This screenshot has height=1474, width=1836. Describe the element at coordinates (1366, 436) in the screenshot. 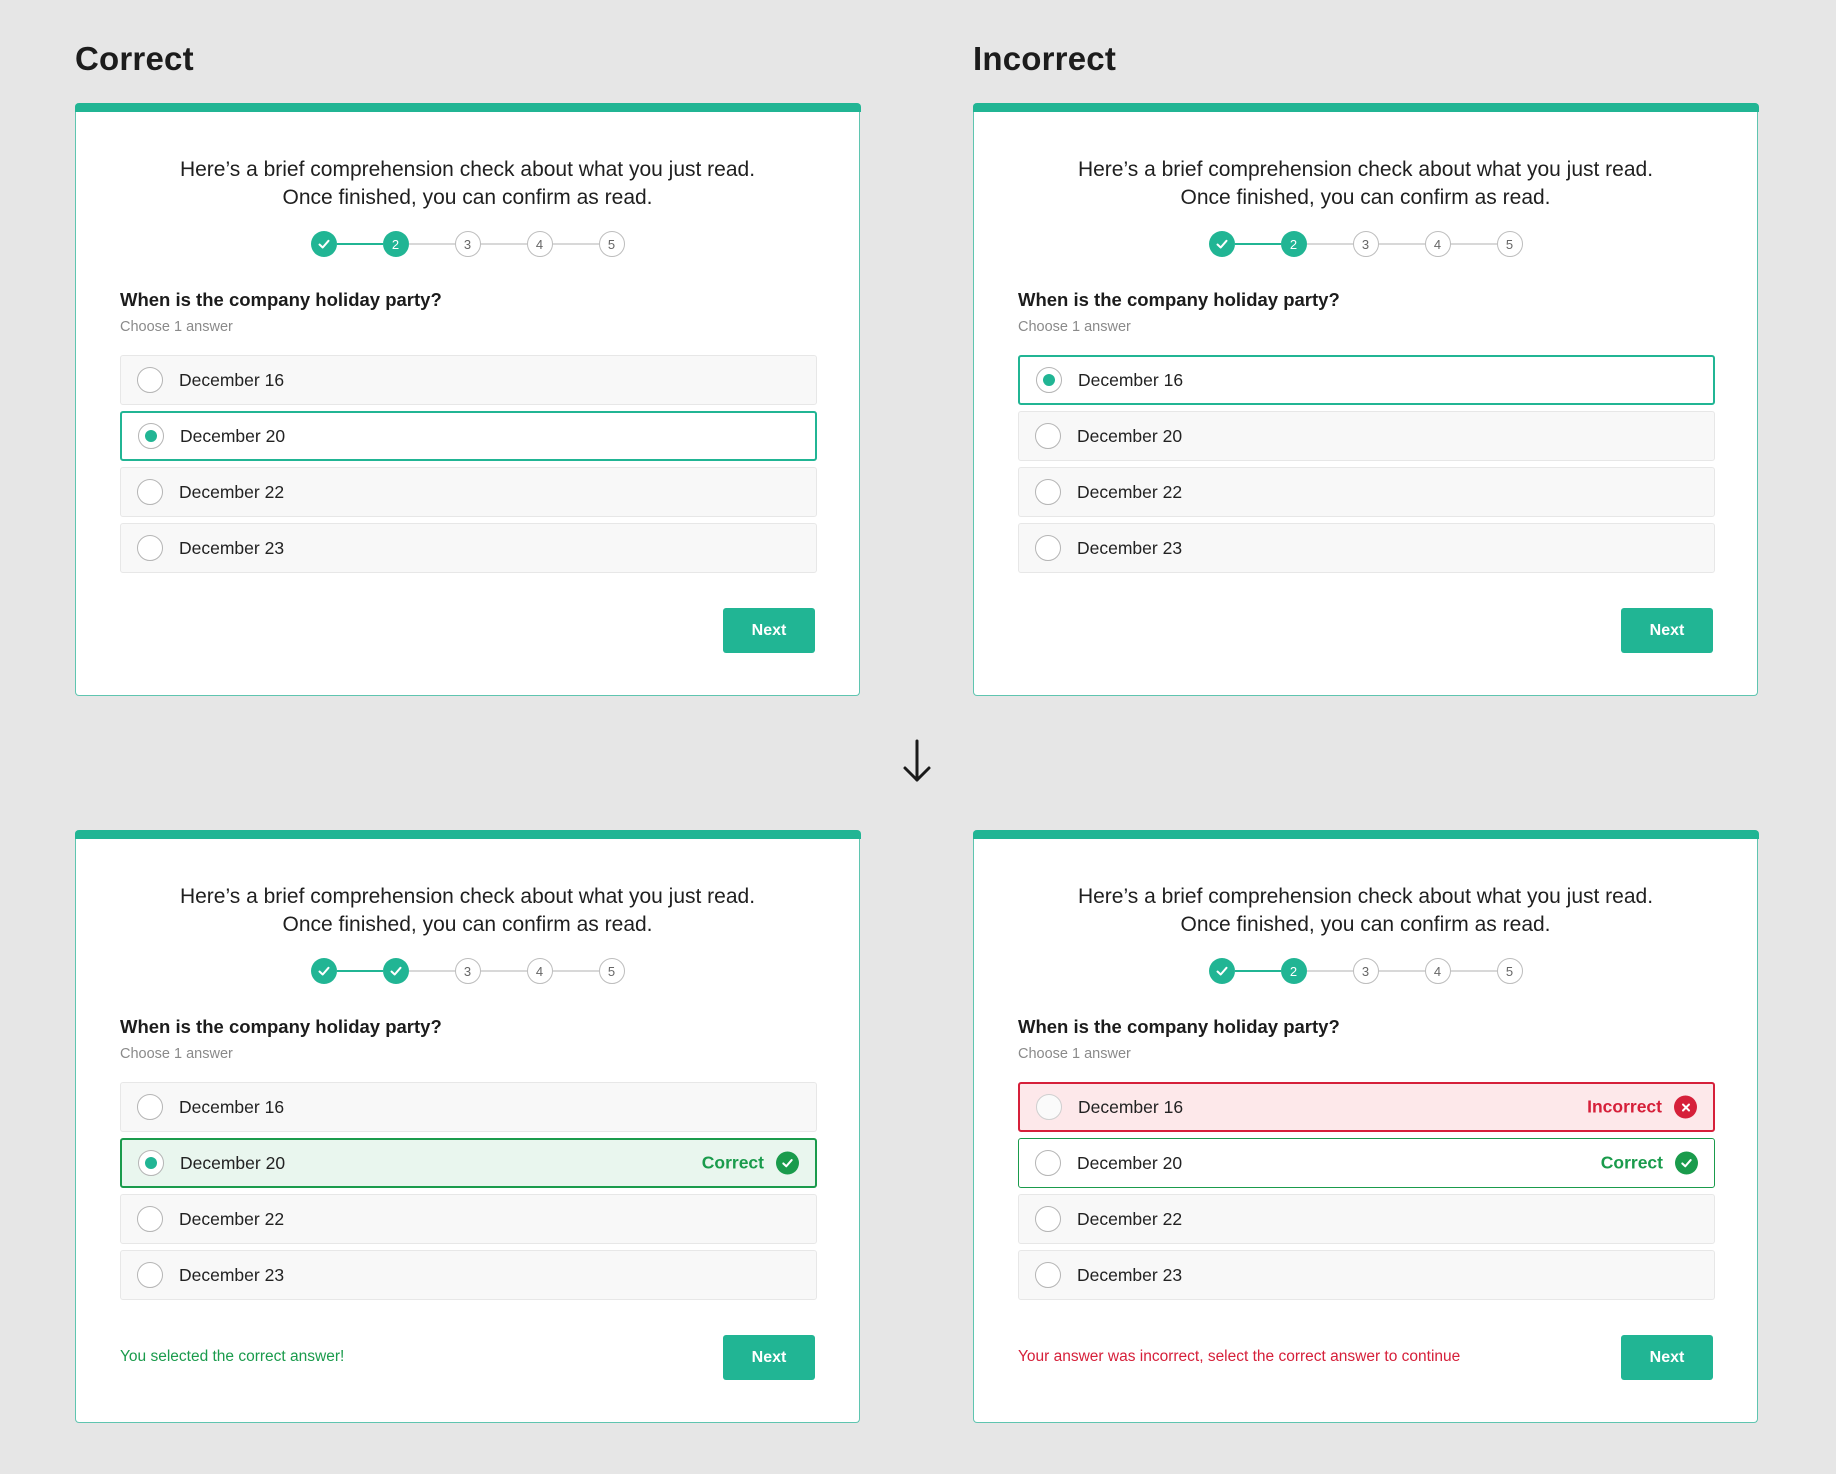

I see `answer-option: December 20` at that location.